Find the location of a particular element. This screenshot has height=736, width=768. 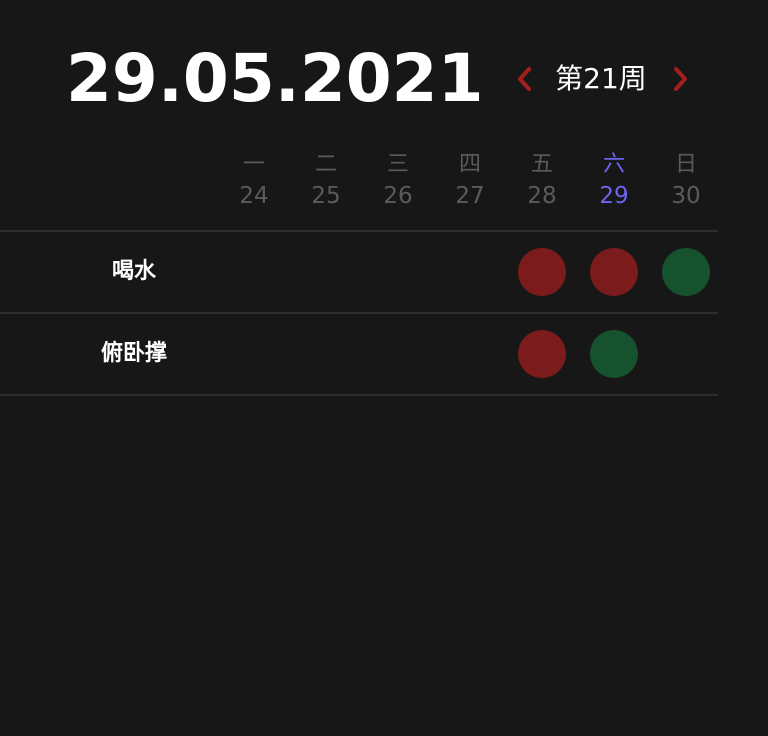

habit-row-pushups: 俯卧撑 is located at coordinates (359, 354).